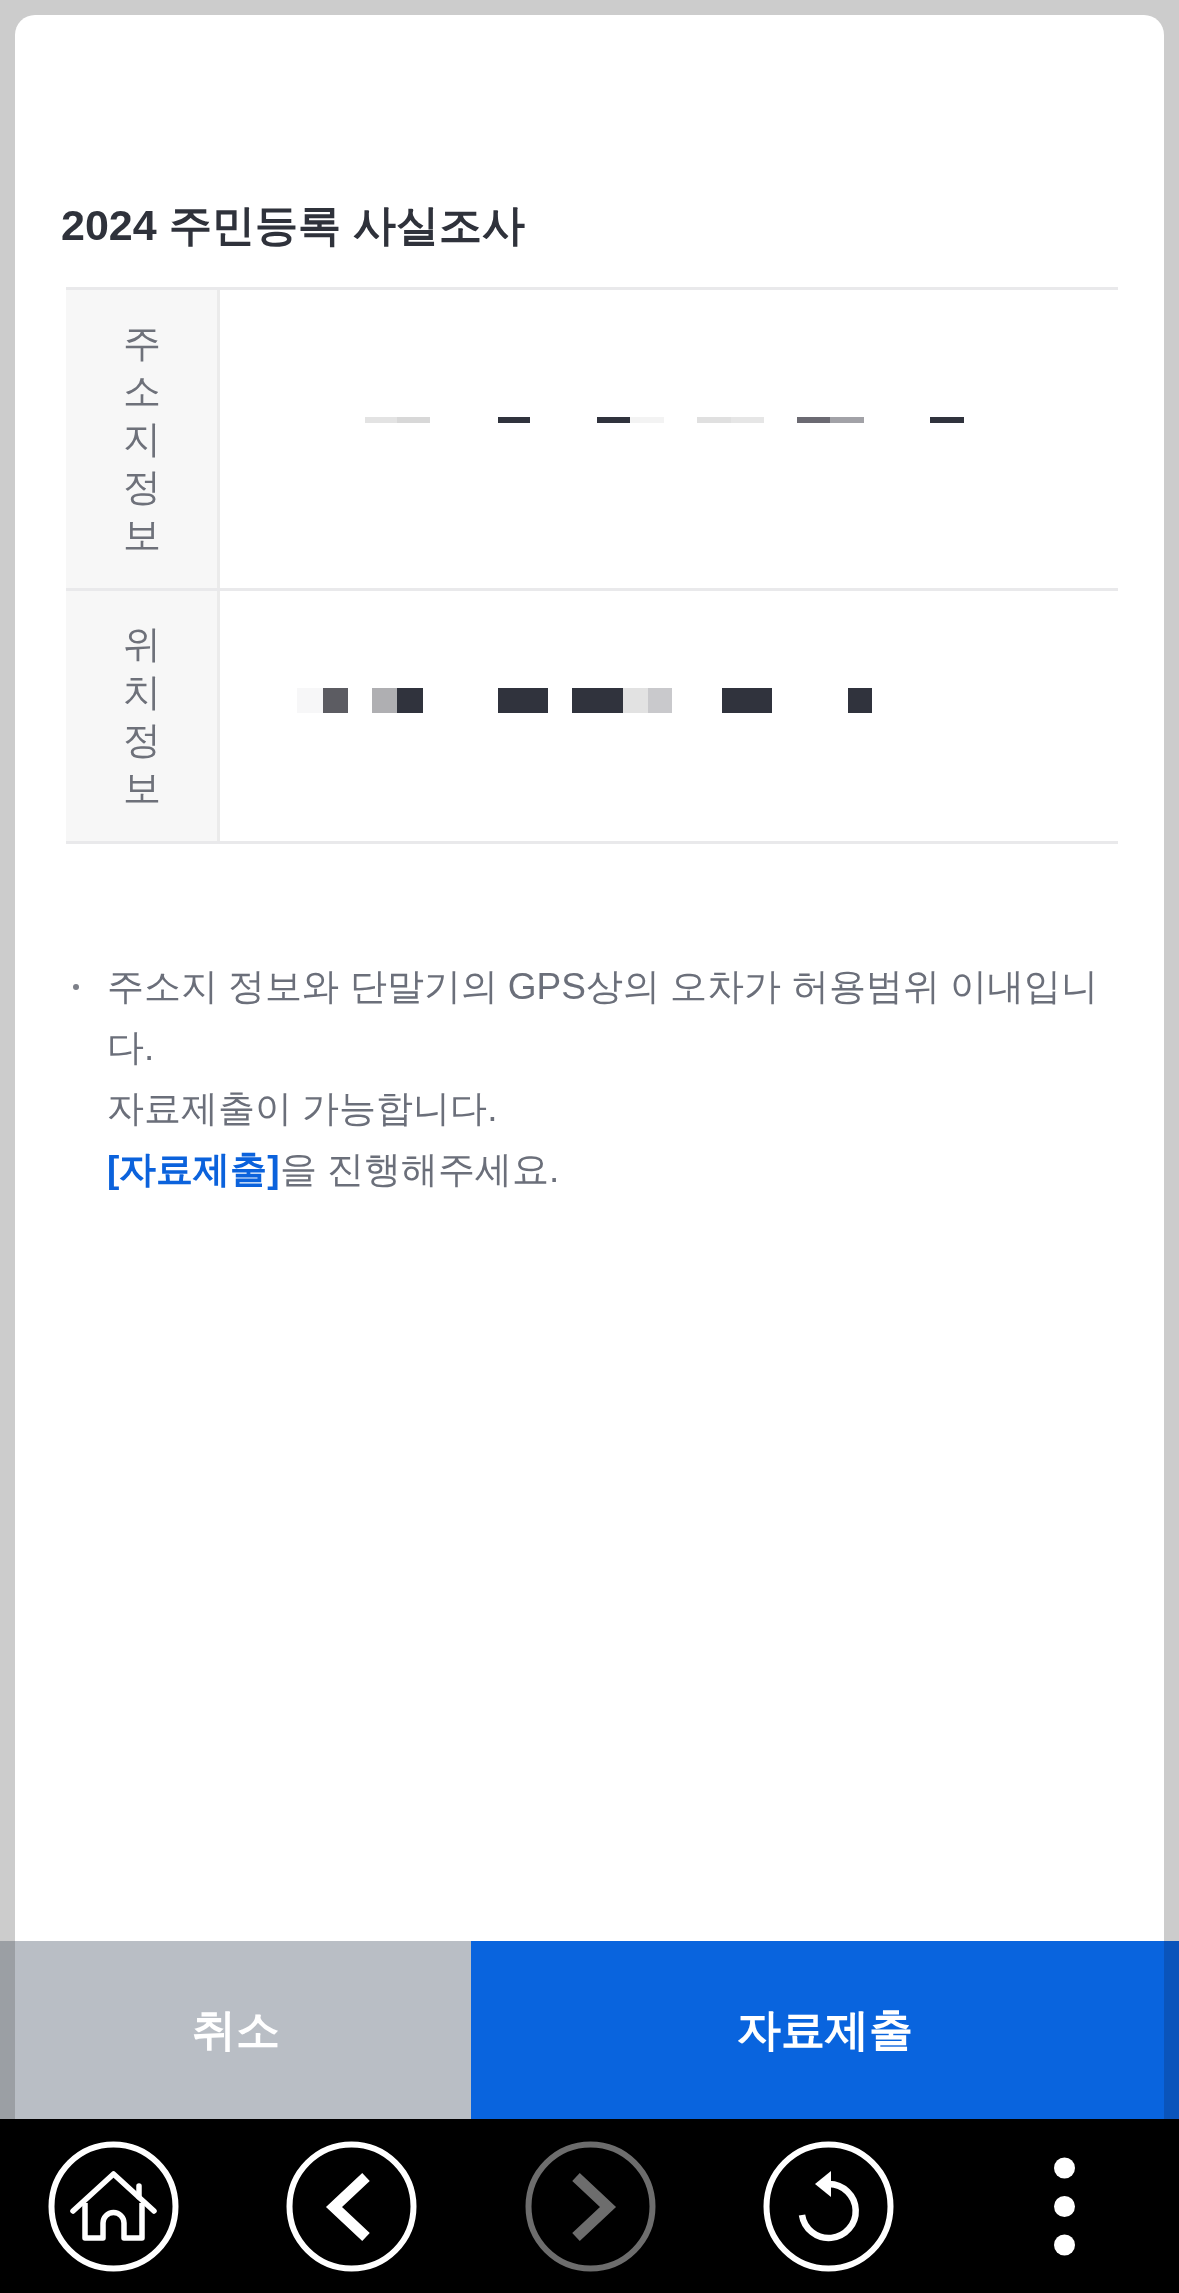 This screenshot has width=1179, height=2293. I want to click on bullet-icon, so click(76, 987).